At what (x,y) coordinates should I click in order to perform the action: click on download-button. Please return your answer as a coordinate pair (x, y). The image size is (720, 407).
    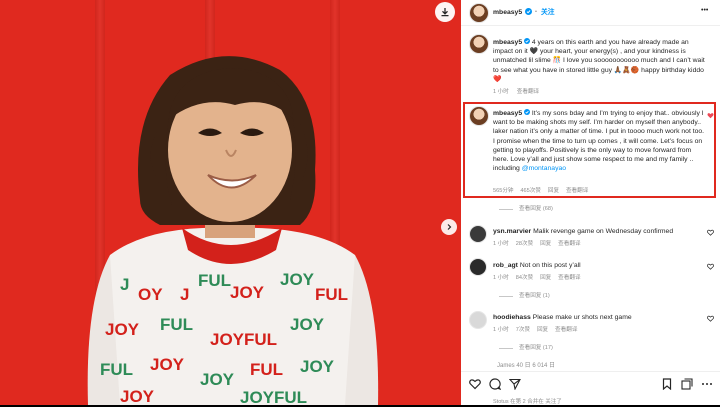
    Looking at the image, I should click on (445, 12).